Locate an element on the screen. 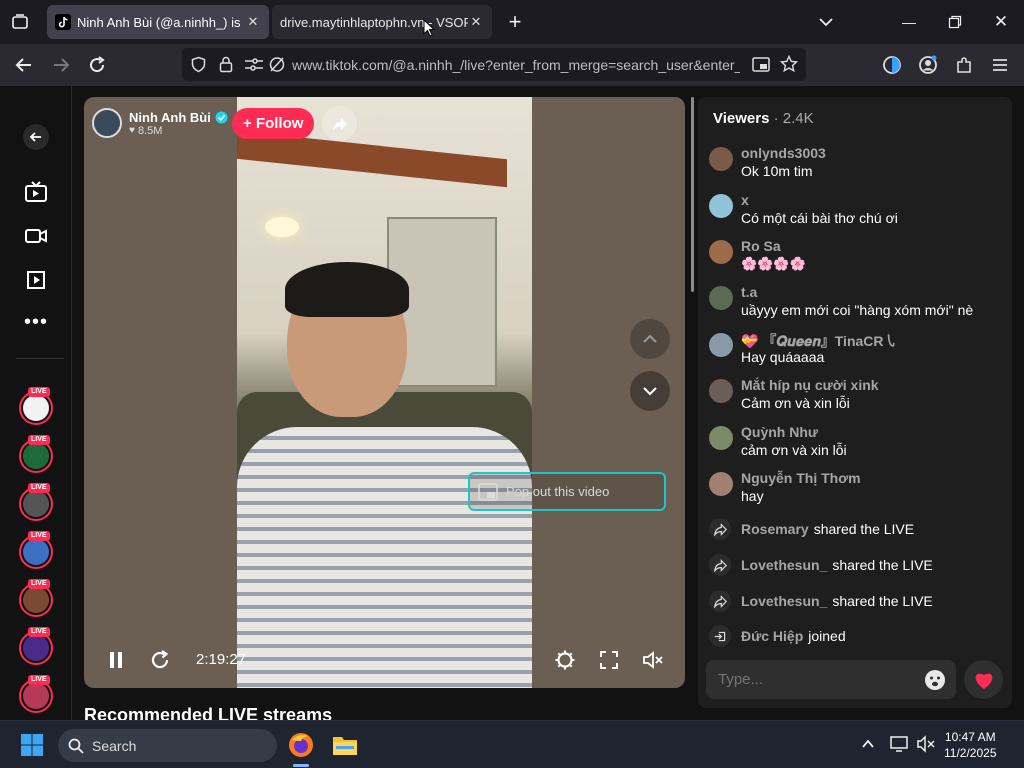 Image resolution: width=1024 pixels, height=768 pixels. tracking-shield-icon is located at coordinates (198, 67).